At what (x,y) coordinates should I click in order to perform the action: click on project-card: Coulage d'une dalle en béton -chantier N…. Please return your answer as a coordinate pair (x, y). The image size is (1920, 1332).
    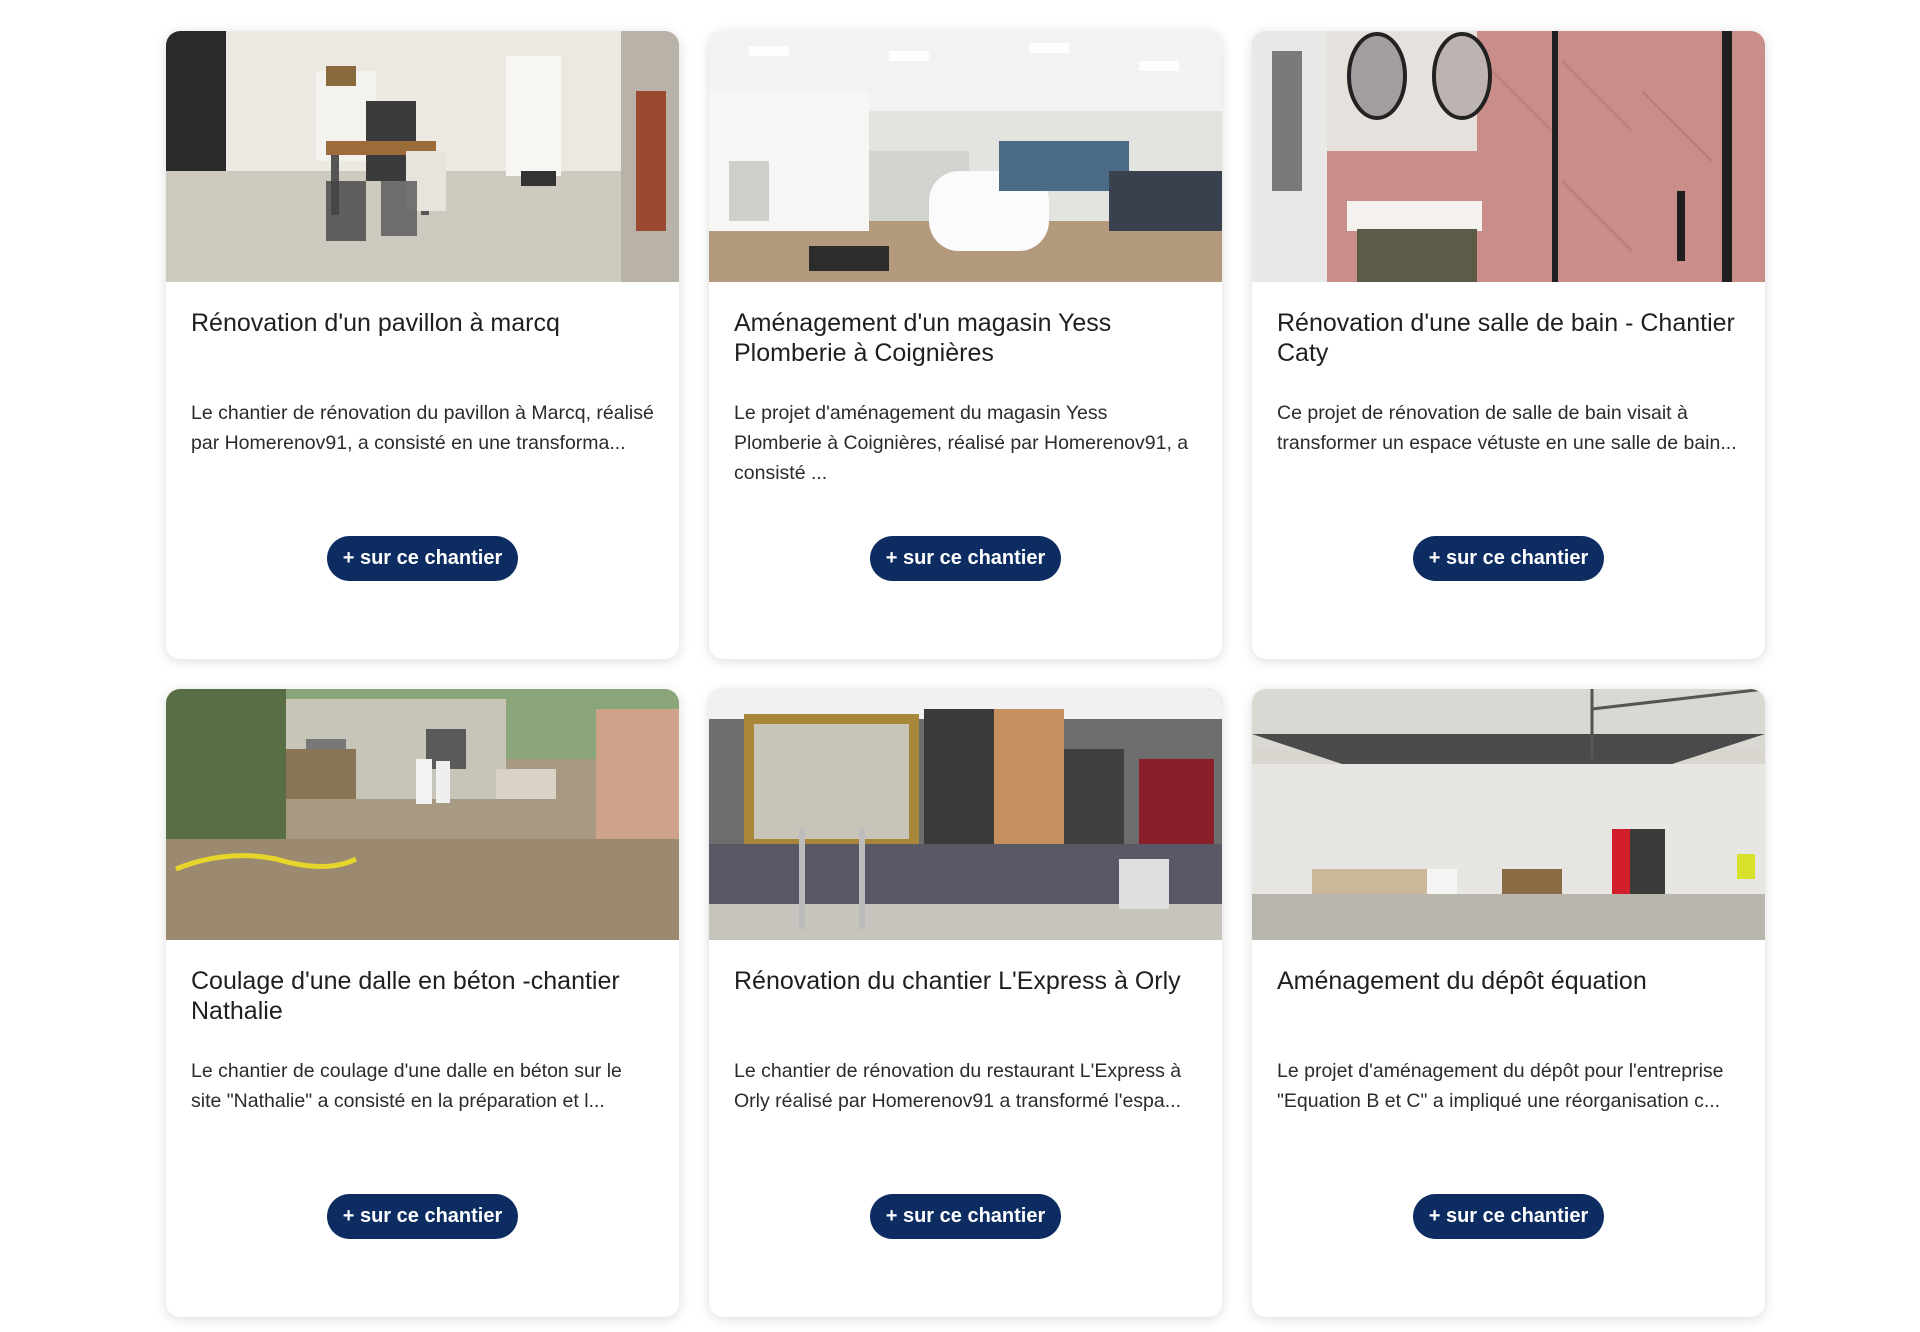
    Looking at the image, I should click on (422, 1003).